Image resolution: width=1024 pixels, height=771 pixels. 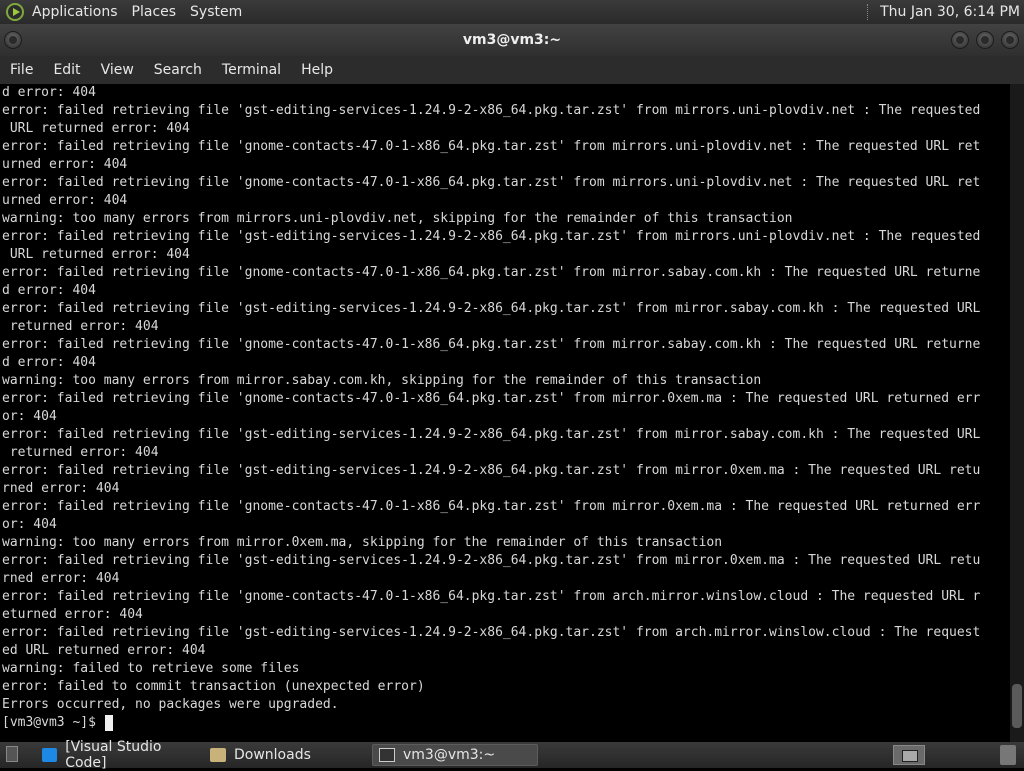 I want to click on task-visual-studio-code: [Visual Studio Code], so click(x=118, y=755).